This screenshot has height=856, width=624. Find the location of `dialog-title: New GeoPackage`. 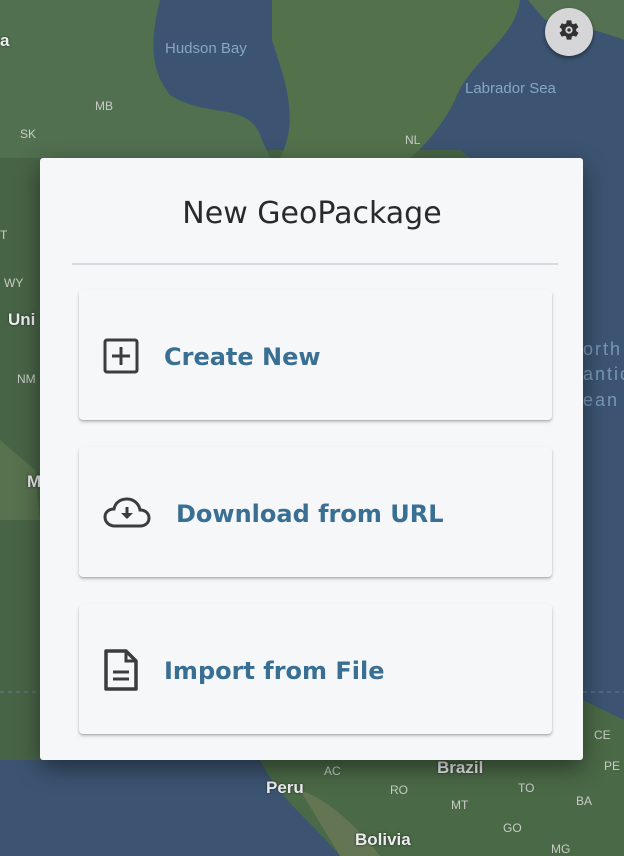

dialog-title: New GeoPackage is located at coordinates (312, 213).